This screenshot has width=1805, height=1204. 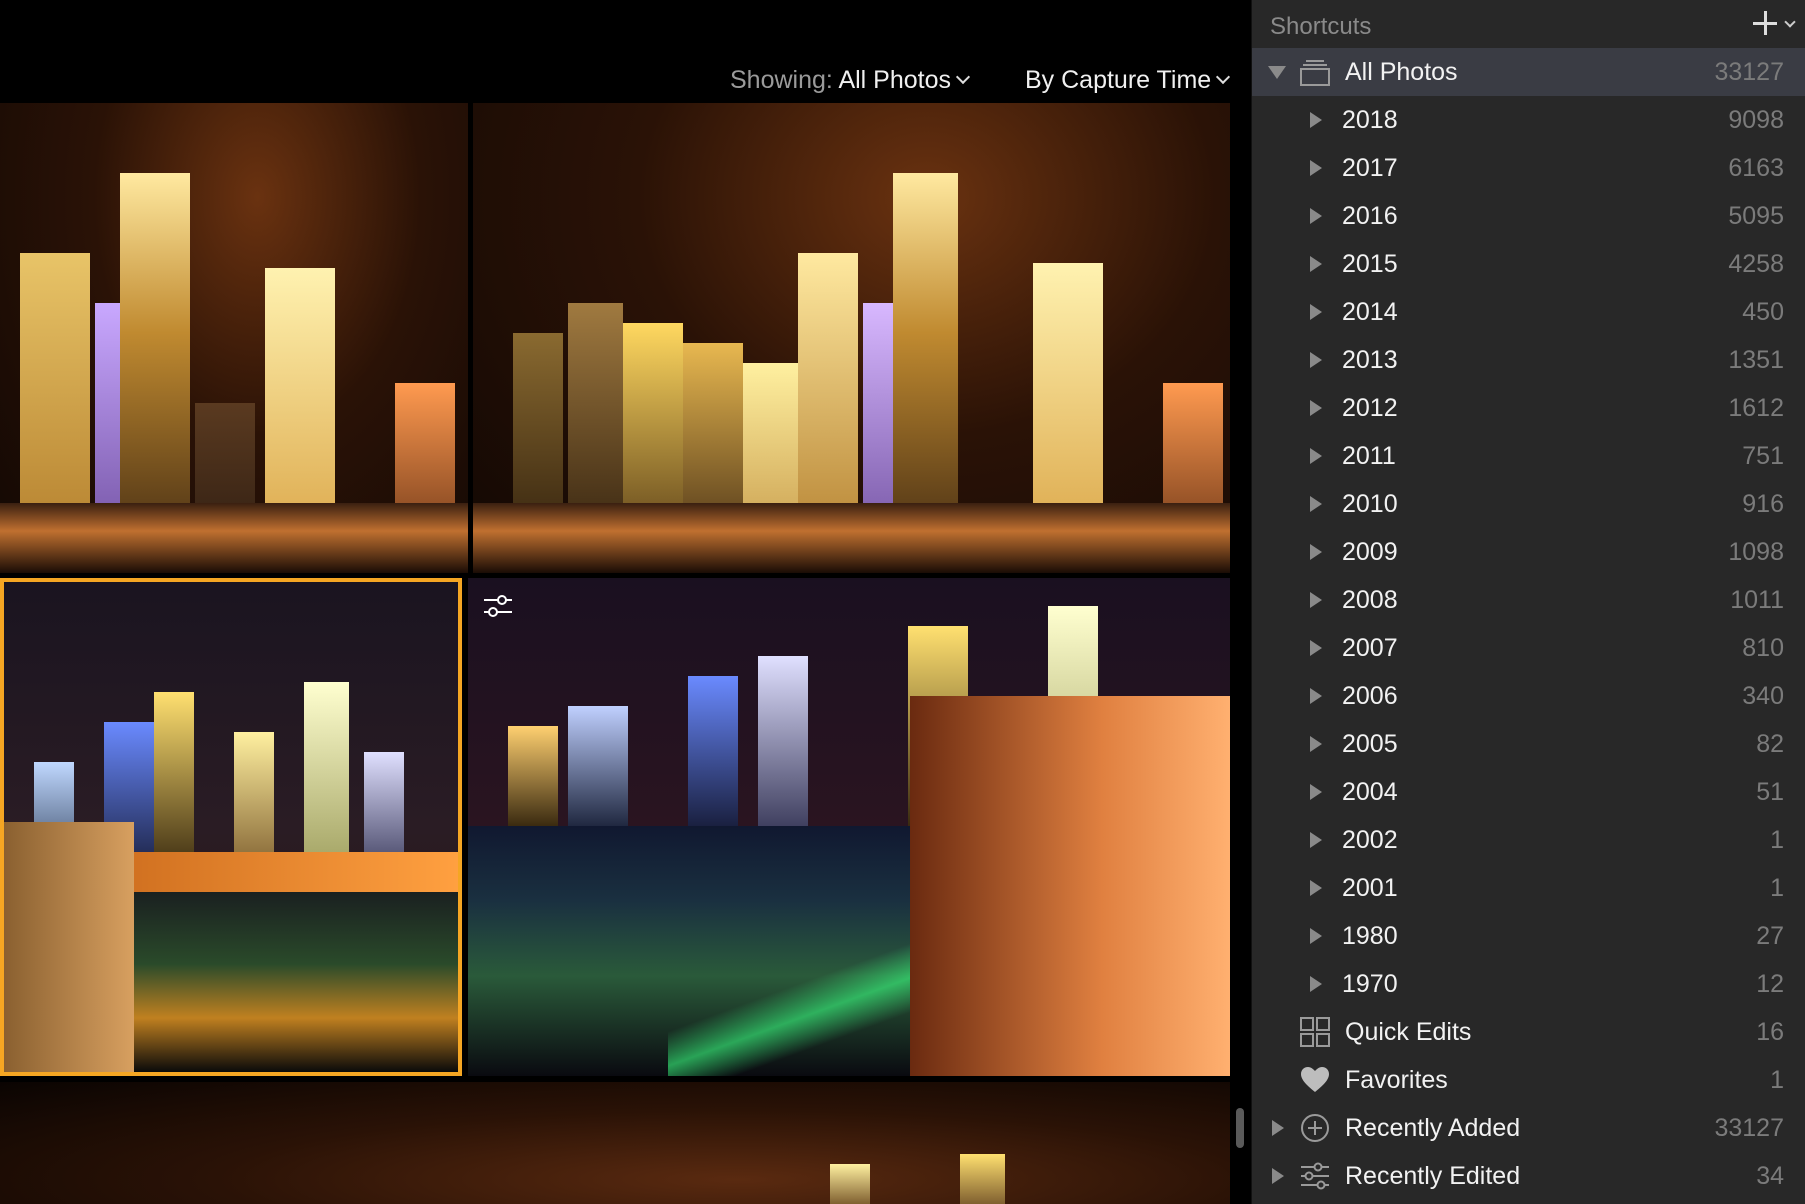 What do you see at coordinates (1528, 1032) in the screenshot?
I see `sidebar-item-quick-edits: Quick Edits 16` at bounding box center [1528, 1032].